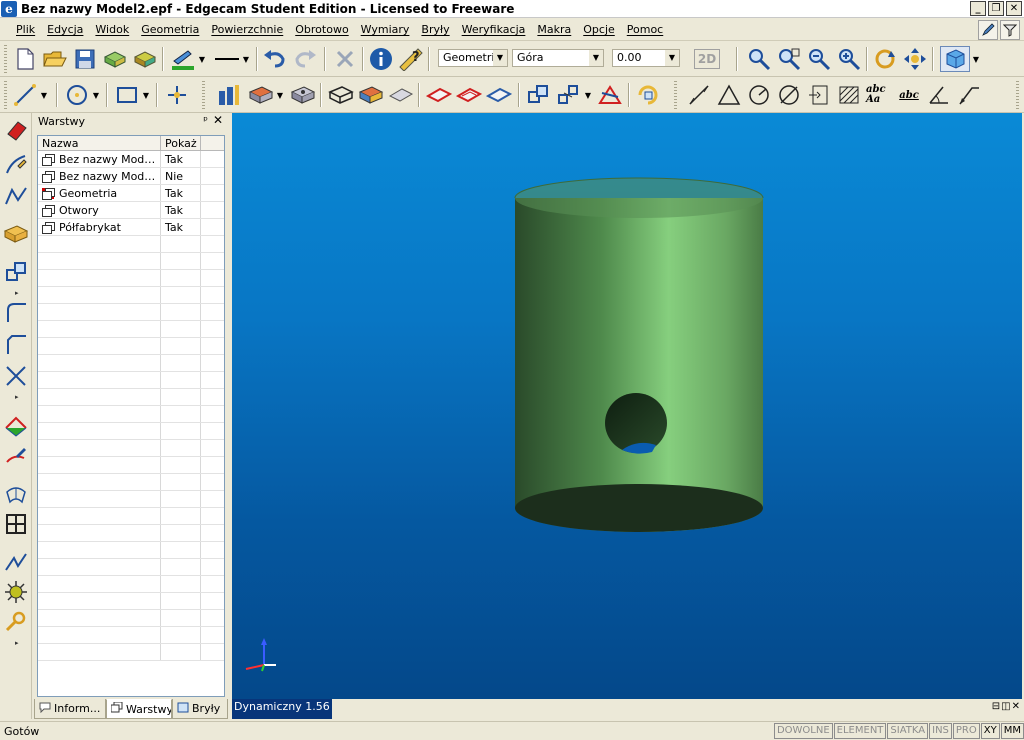 The image size is (1024, 740). What do you see at coordinates (494, 29) in the screenshot?
I see `menu-weryfikacja: Weryfikacja` at bounding box center [494, 29].